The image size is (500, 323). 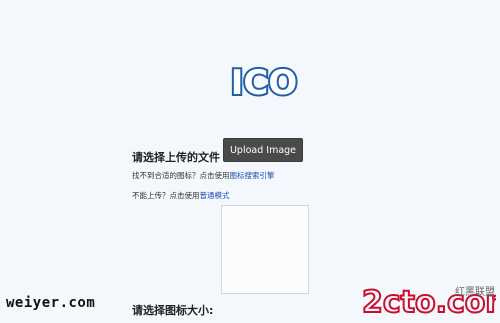 What do you see at coordinates (475, 292) in the screenshot?
I see `watermark-subtext: 红黑联盟` at bounding box center [475, 292].